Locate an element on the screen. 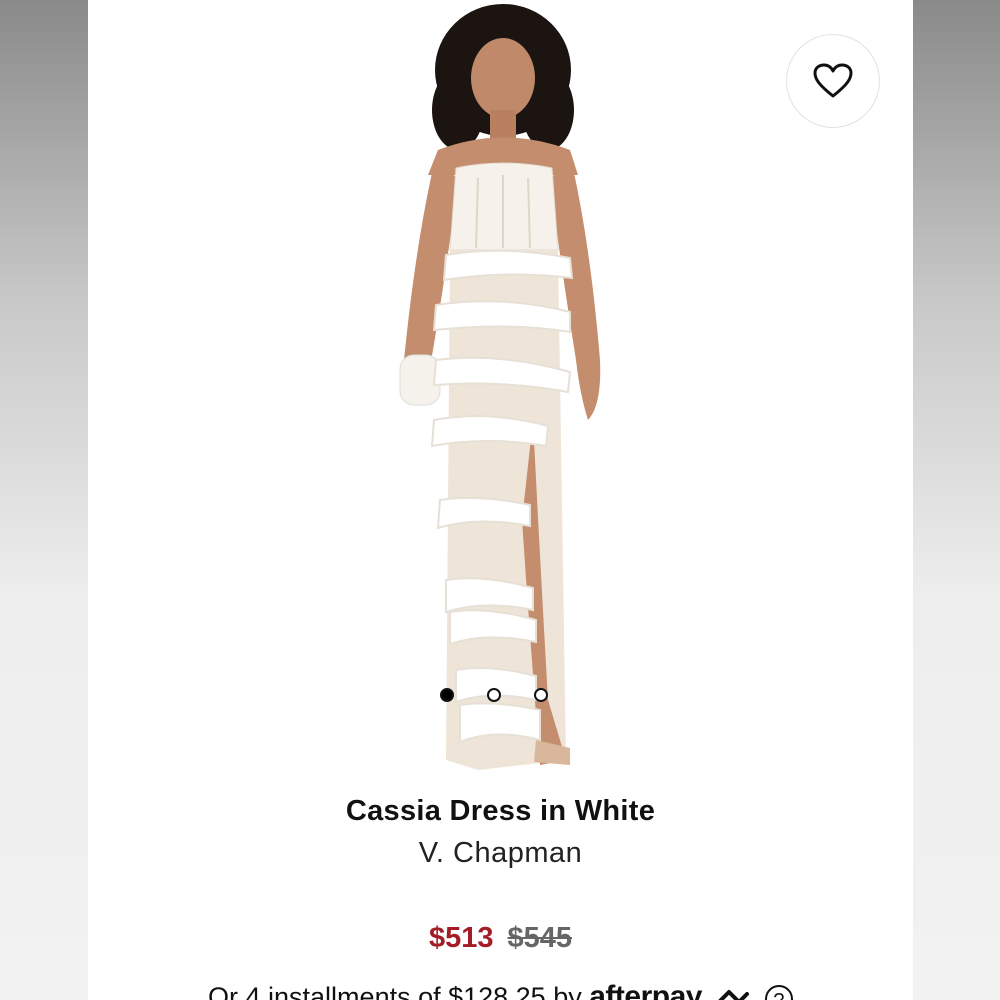  original-price: $545 is located at coordinates (540, 938).